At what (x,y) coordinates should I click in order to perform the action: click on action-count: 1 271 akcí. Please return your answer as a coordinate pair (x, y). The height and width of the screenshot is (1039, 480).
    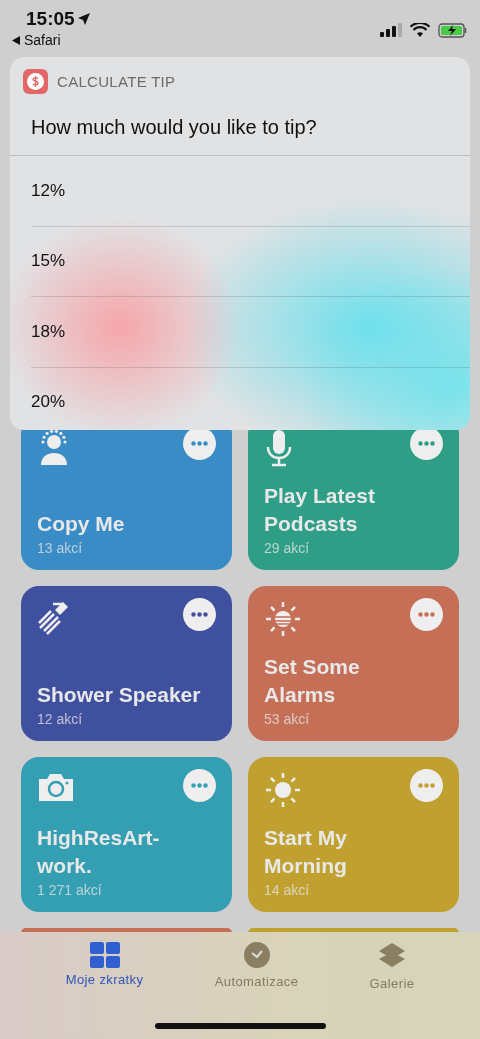
    Looking at the image, I should click on (70, 890).